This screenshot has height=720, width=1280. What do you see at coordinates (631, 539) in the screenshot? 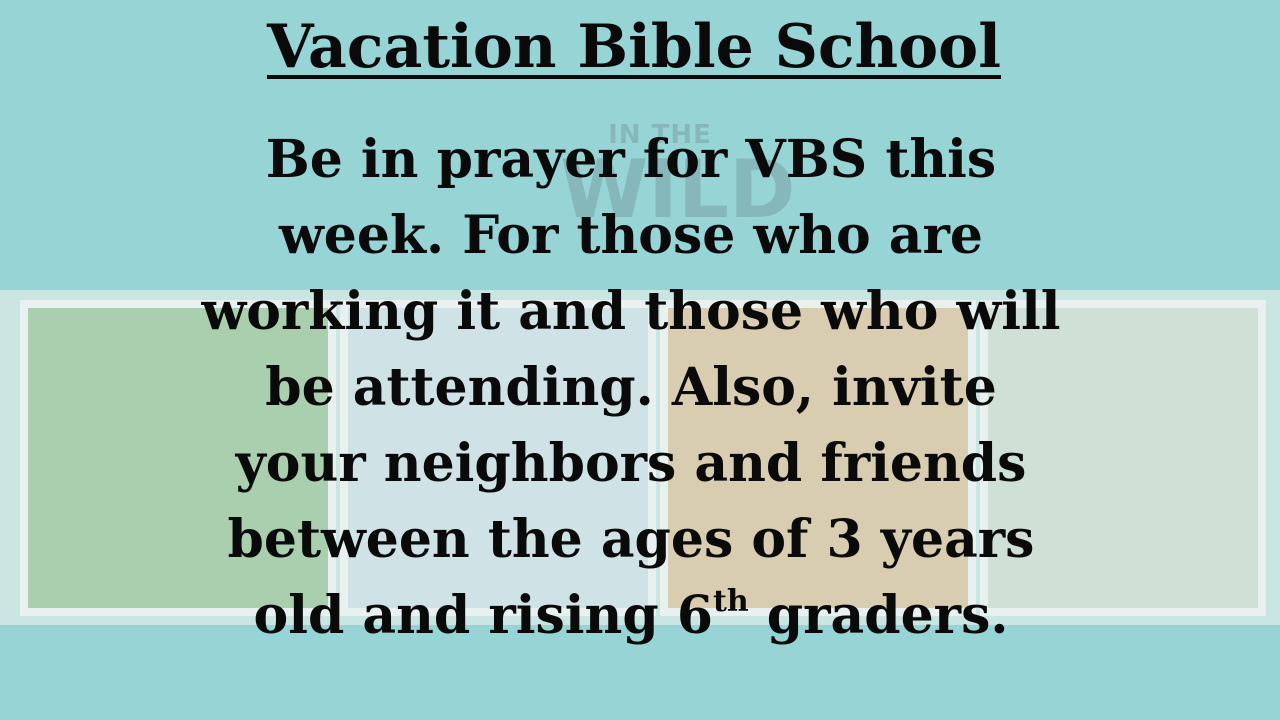
I see `body-line: between the ages of 3 years` at bounding box center [631, 539].